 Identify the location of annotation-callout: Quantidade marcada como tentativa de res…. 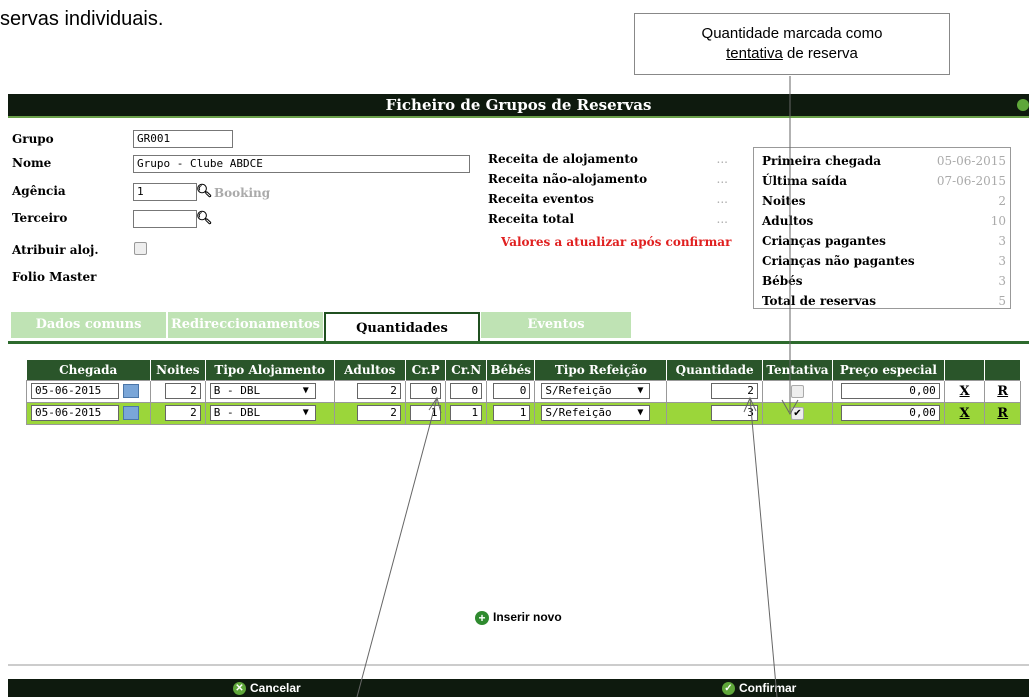
(792, 44).